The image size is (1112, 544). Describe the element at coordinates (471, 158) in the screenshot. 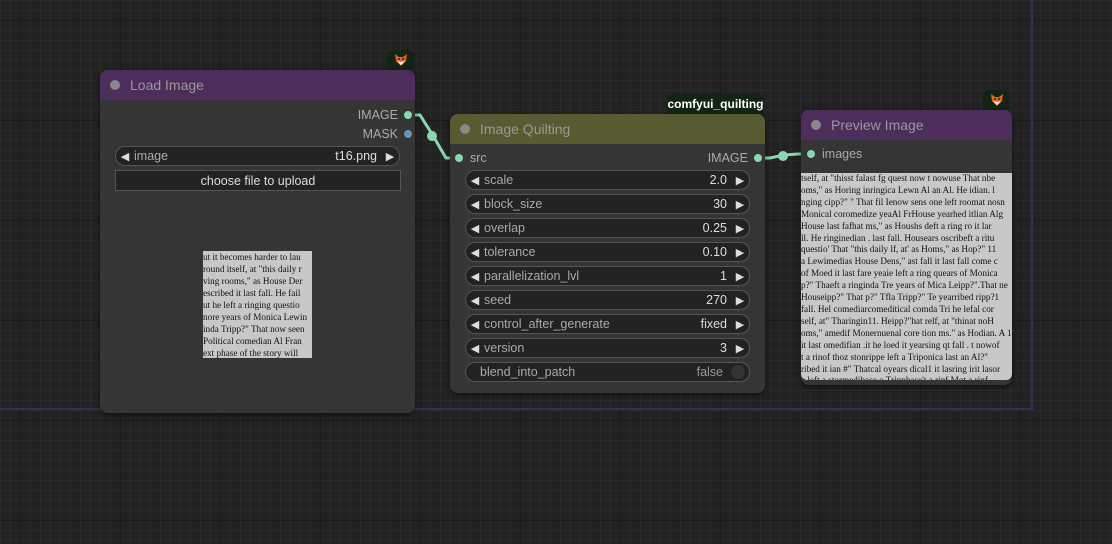

I see `input-slot-src: src` at that location.